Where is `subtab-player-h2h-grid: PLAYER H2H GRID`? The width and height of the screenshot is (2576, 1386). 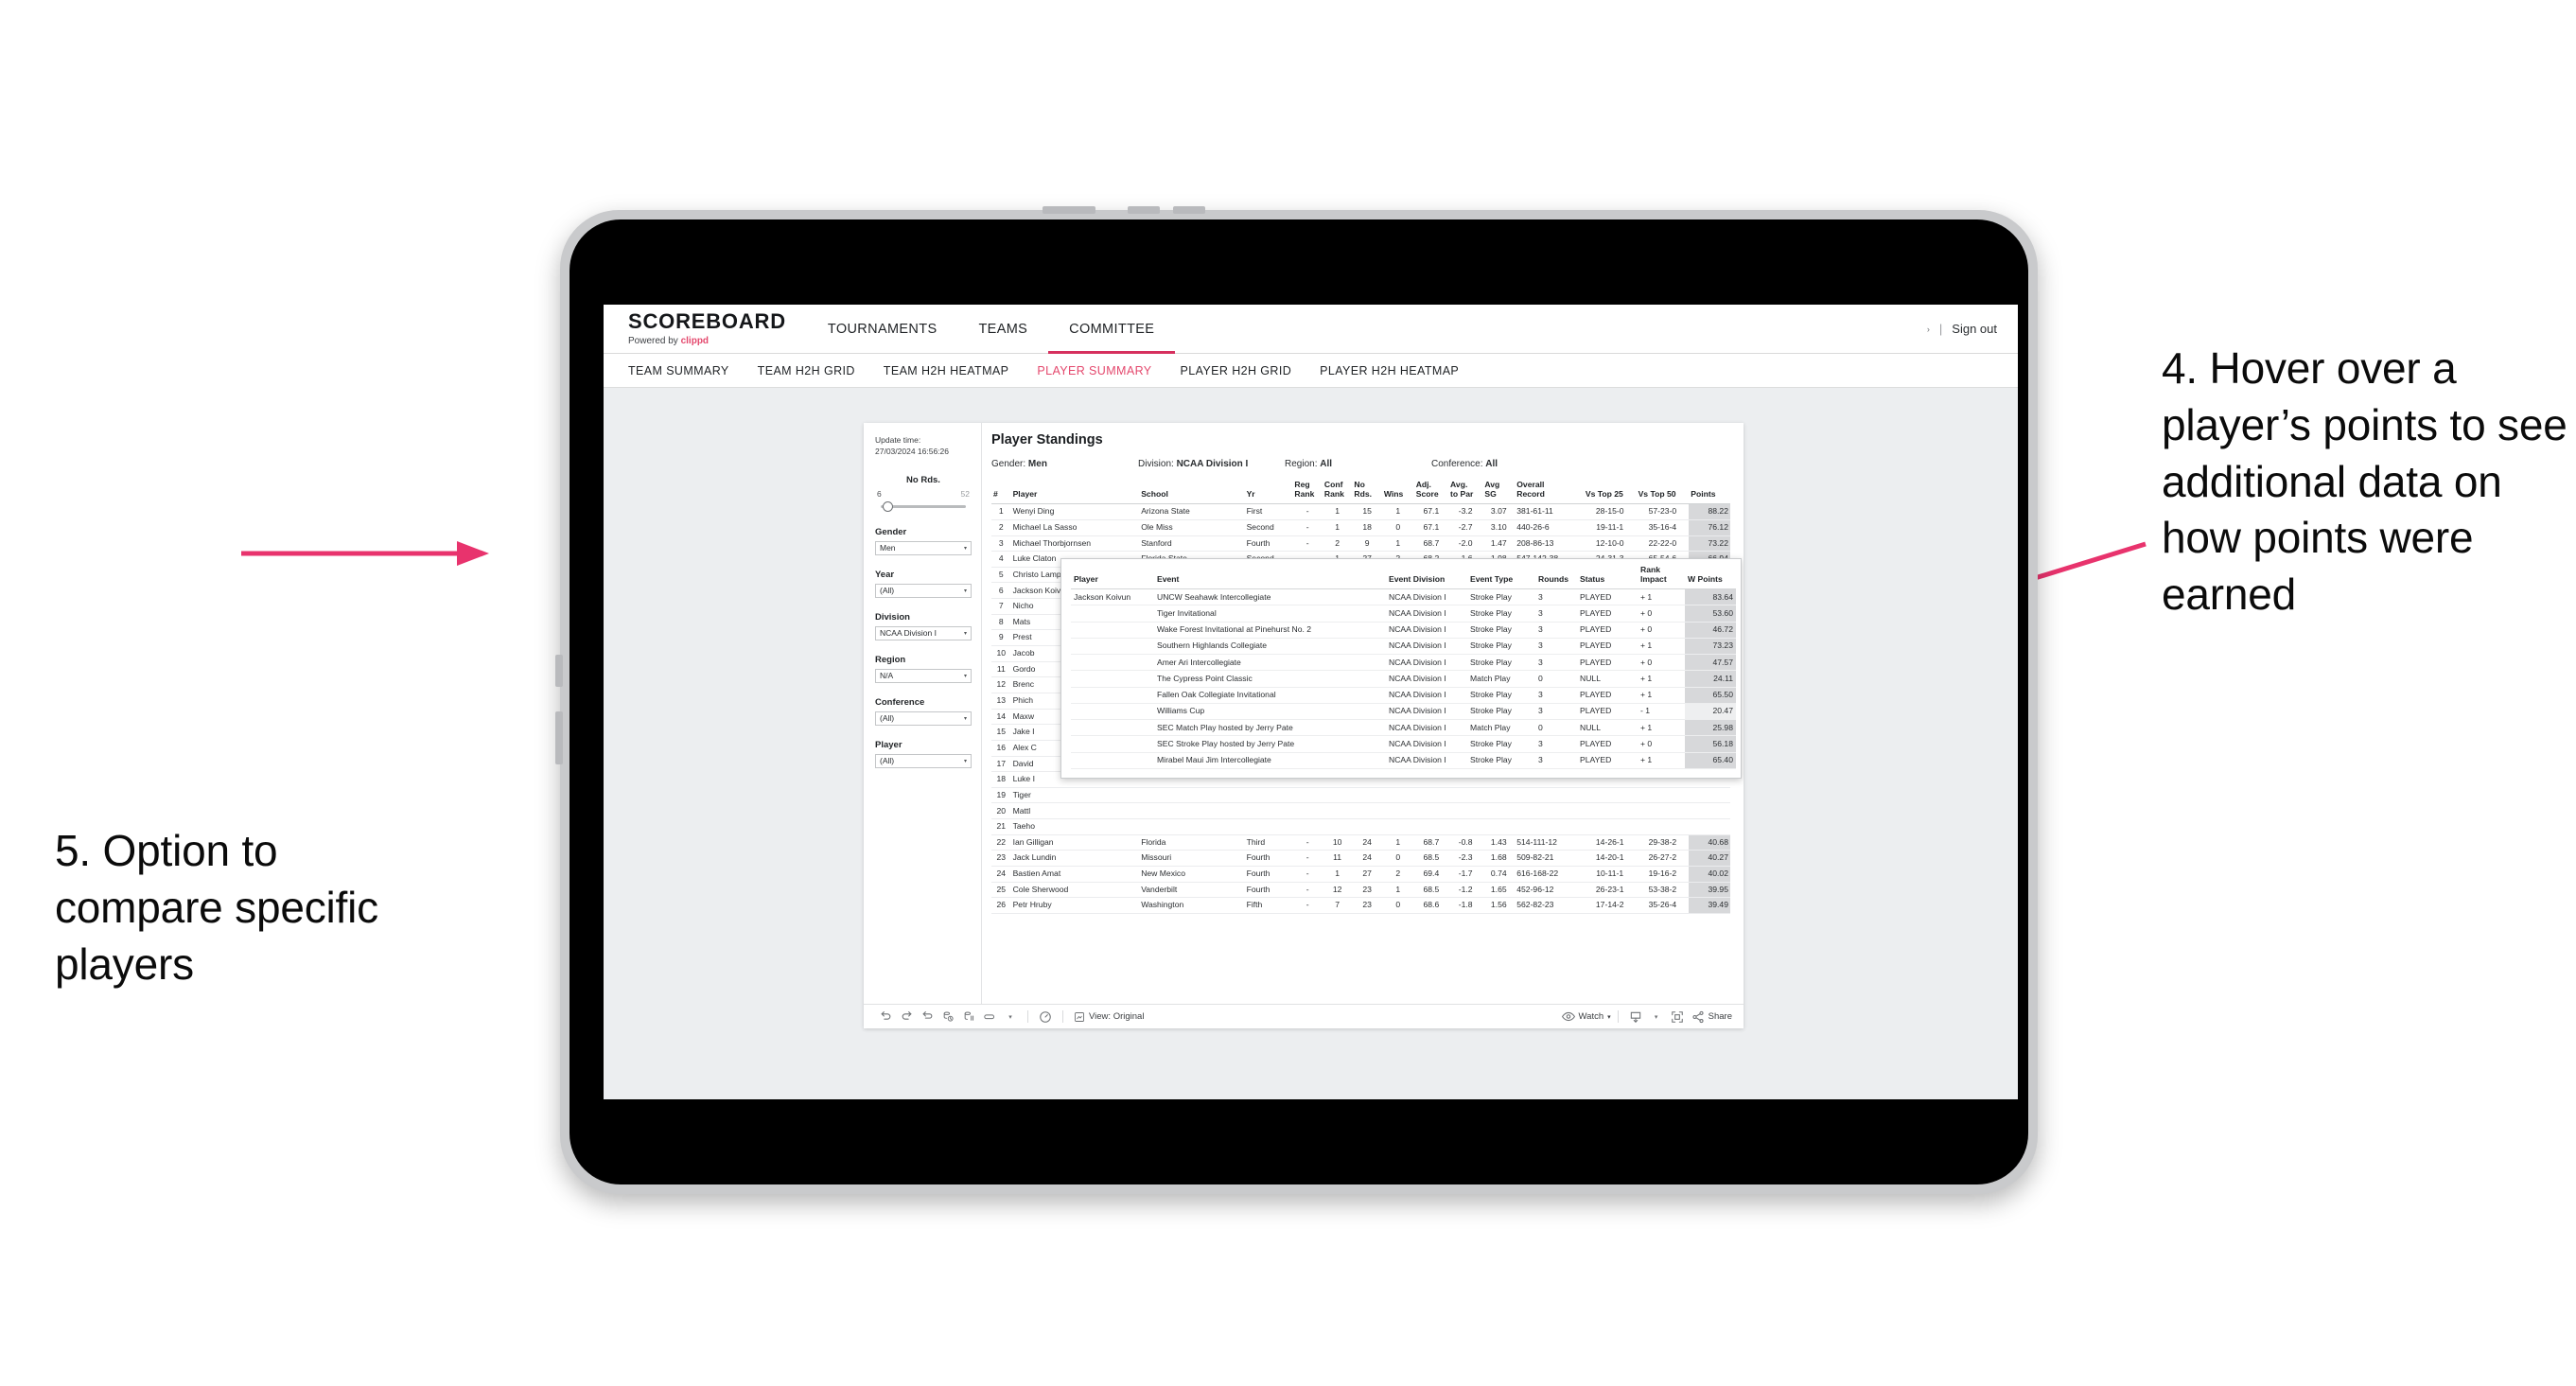 subtab-player-h2h-grid: PLAYER H2H GRID is located at coordinates (1237, 370).